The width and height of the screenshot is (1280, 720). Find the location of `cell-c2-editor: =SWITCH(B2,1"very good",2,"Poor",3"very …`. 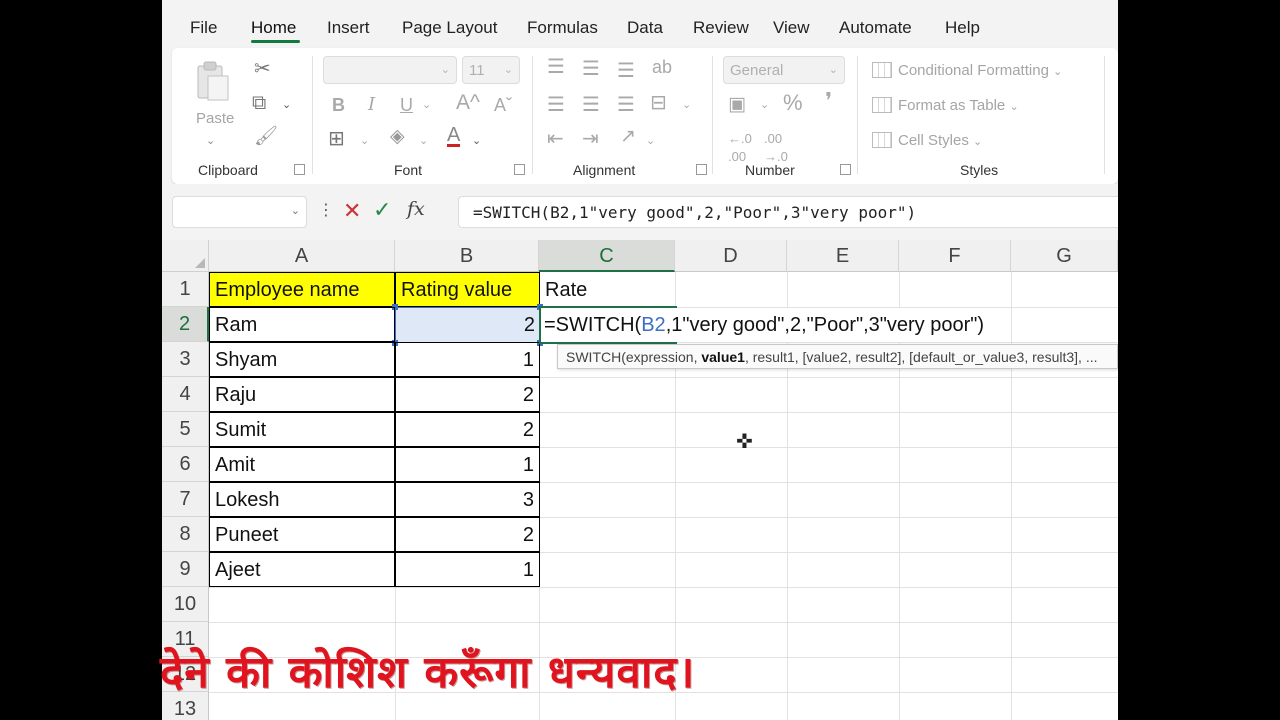

cell-c2-editor: =SWITCH(B2,1"very good",2,"Poor",3"very … is located at coordinates (765, 325).